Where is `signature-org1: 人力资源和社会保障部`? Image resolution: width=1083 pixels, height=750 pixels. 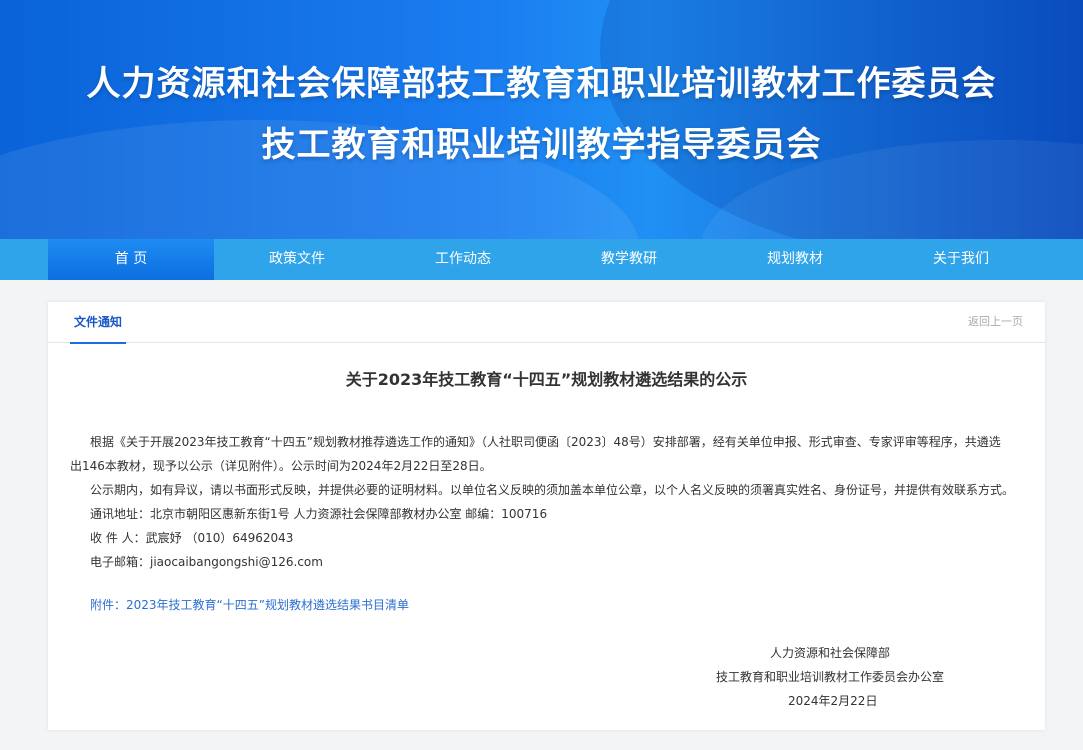
signature-org1: 人力资源和社会保障部 is located at coordinates (830, 653).